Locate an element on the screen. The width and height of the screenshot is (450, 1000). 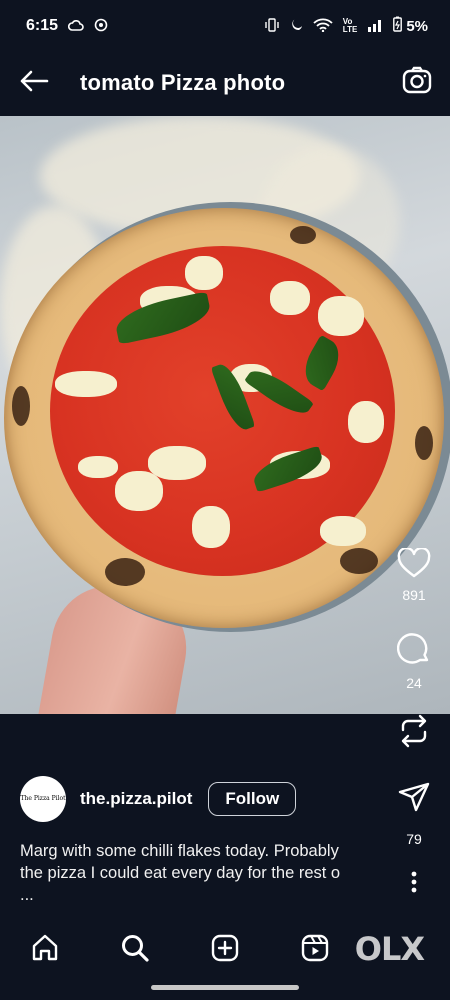
avatar: The Pizza Pilot is located at coordinates (43, 799).